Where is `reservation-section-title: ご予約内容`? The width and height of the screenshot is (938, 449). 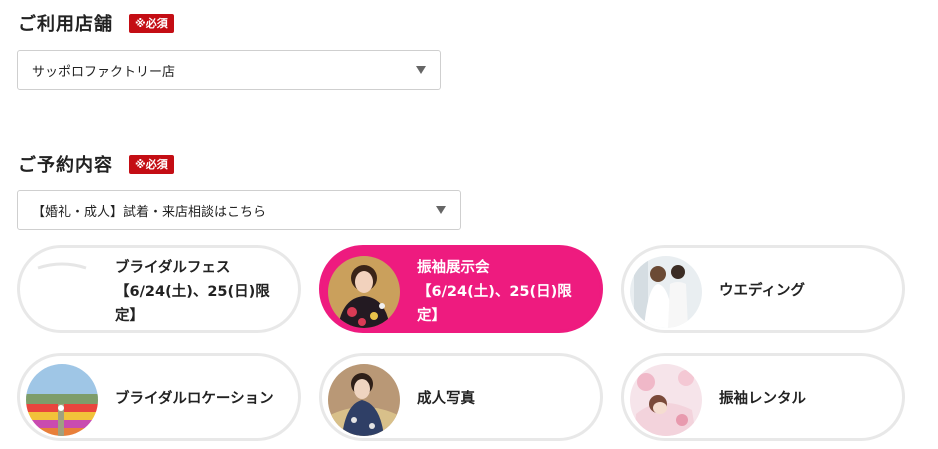
reservation-section-title: ご予約内容 is located at coordinates (65, 165).